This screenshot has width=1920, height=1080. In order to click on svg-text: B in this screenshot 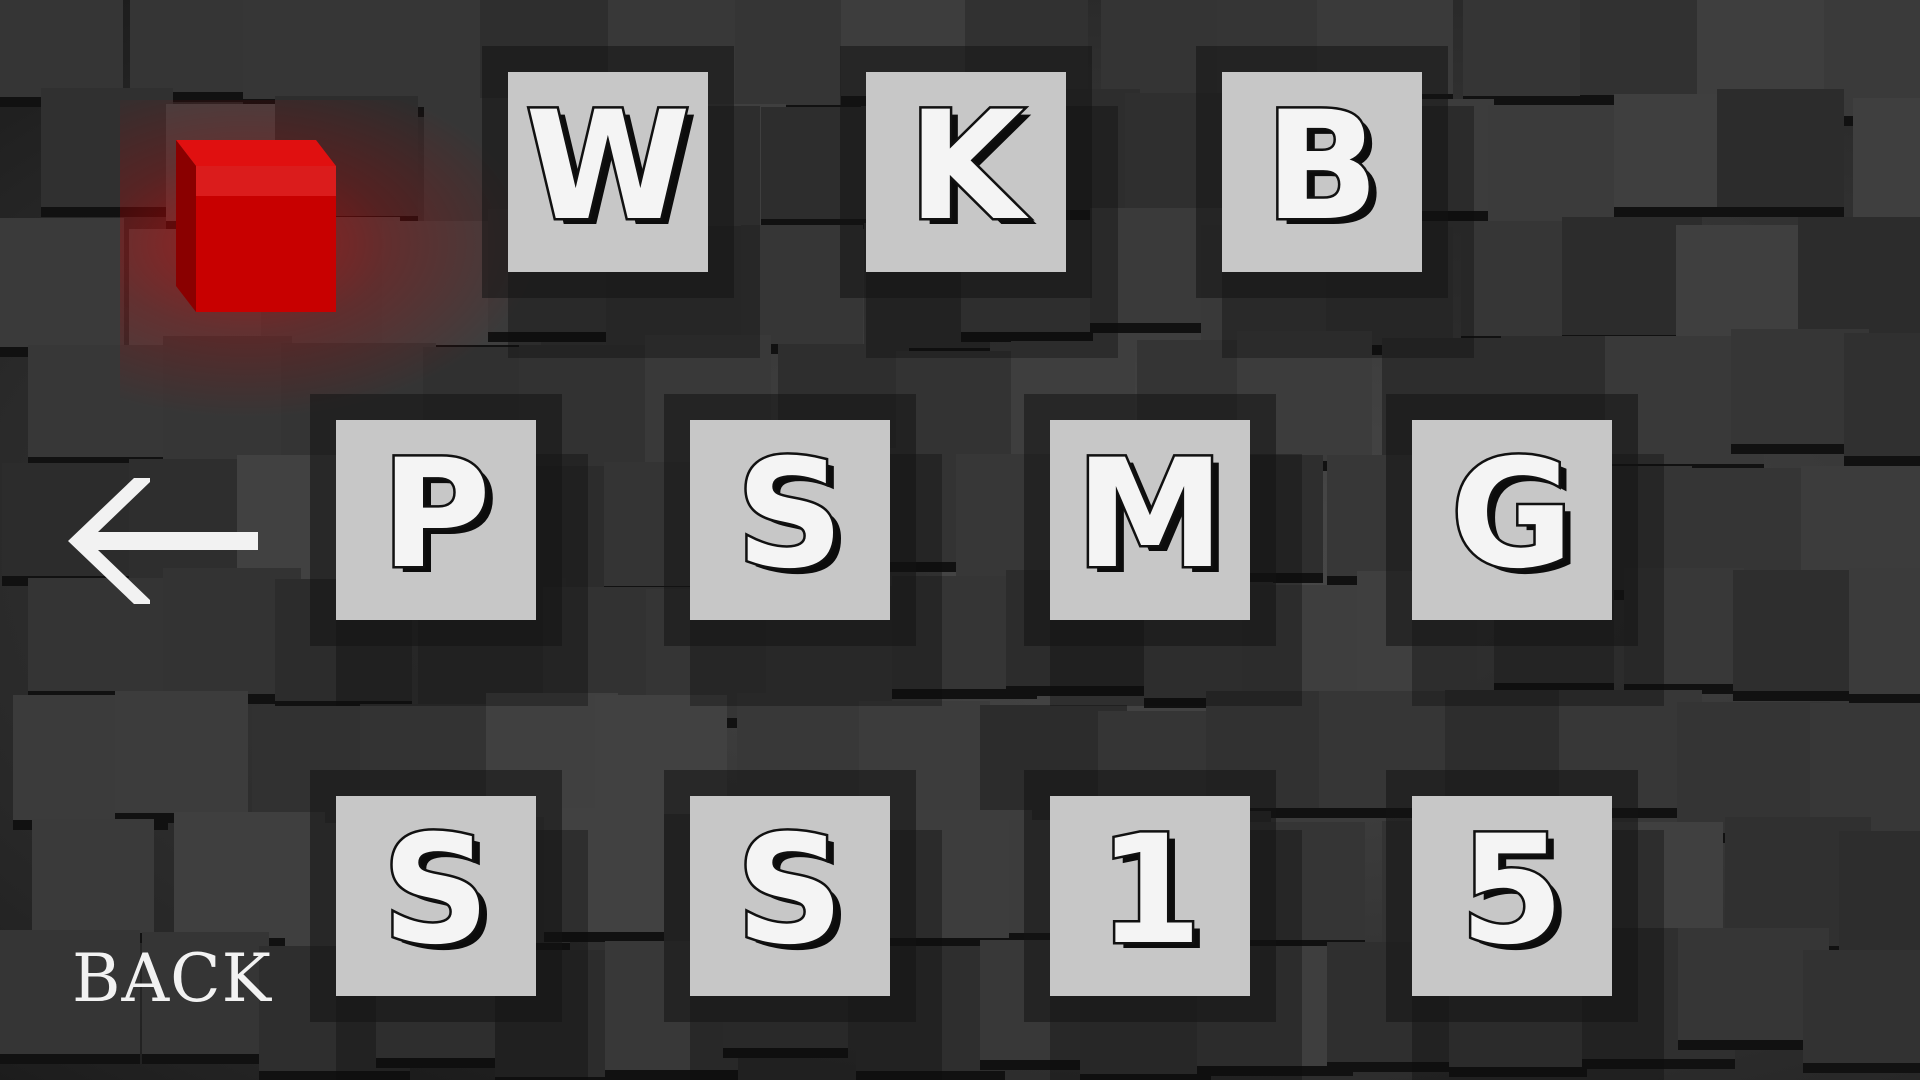, I will do `click(1322, 167)`.